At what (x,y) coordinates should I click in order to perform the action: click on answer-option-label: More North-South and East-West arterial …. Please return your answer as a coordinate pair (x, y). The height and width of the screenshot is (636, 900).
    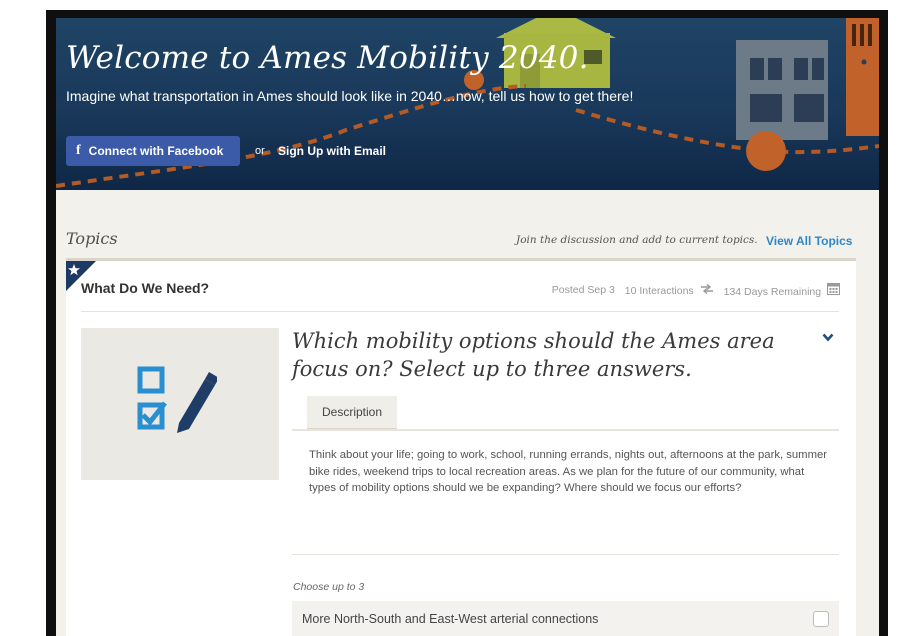
    Looking at the image, I should click on (450, 619).